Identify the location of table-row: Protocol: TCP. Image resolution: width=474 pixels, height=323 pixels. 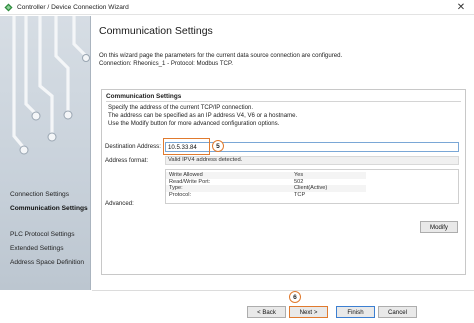
(266, 195).